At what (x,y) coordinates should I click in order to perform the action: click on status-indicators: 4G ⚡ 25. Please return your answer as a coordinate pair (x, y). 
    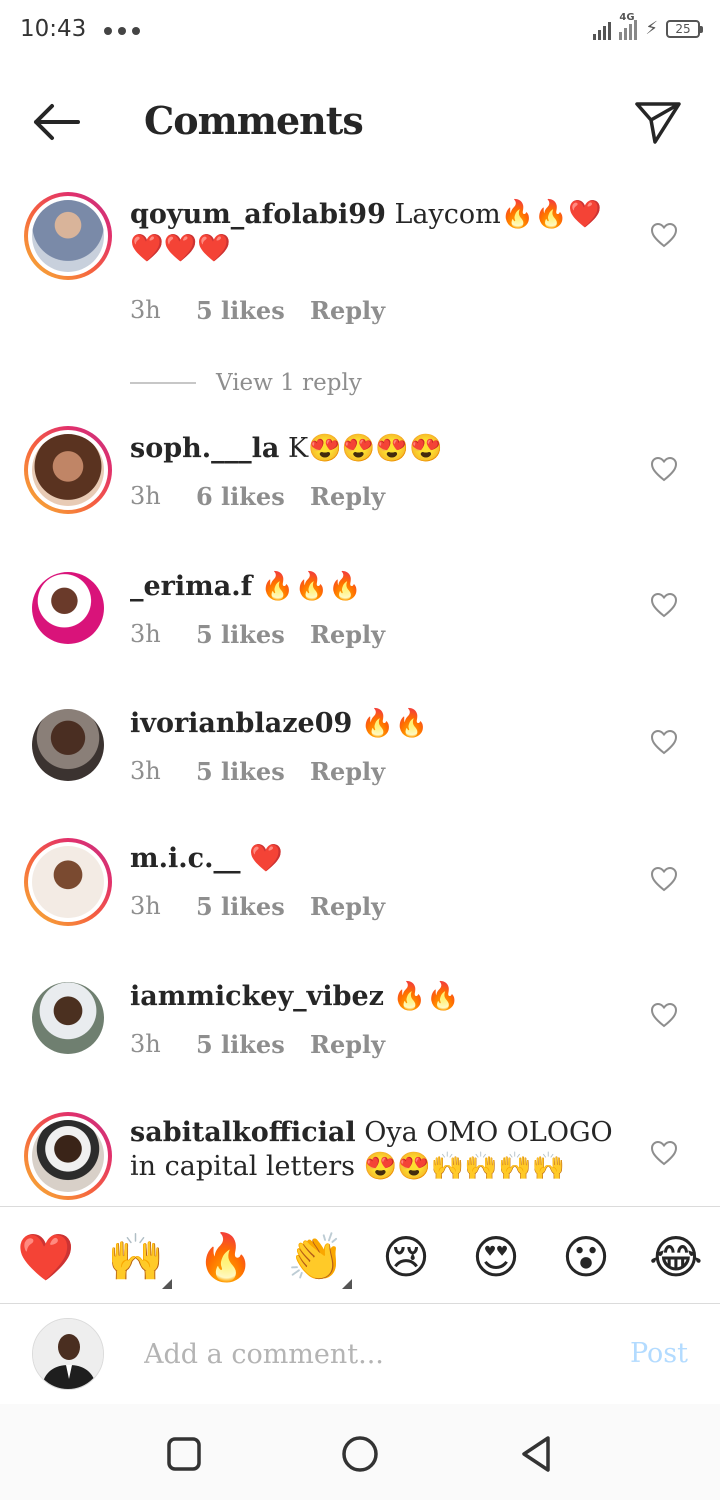
    Looking at the image, I should click on (648, 26).